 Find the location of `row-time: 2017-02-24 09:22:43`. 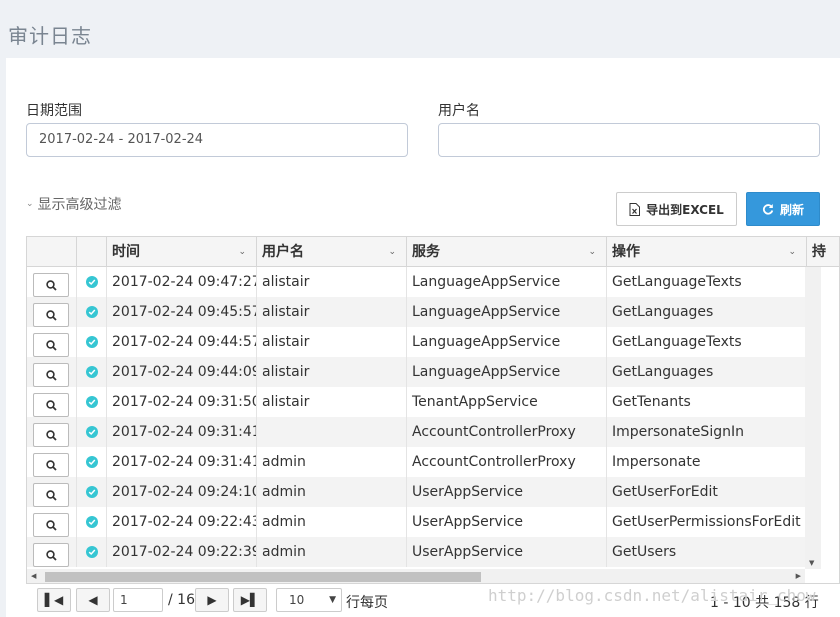

row-time: 2017-02-24 09:22:43 is located at coordinates (182, 522).